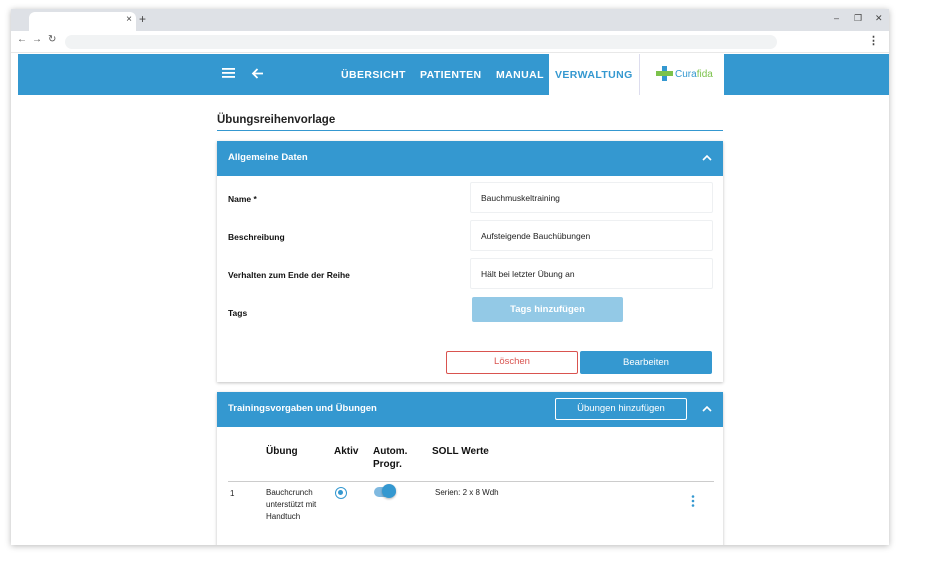 Image resolution: width=927 pixels, height=563 pixels. I want to click on curafida-logo: Curafida, so click(681, 74).